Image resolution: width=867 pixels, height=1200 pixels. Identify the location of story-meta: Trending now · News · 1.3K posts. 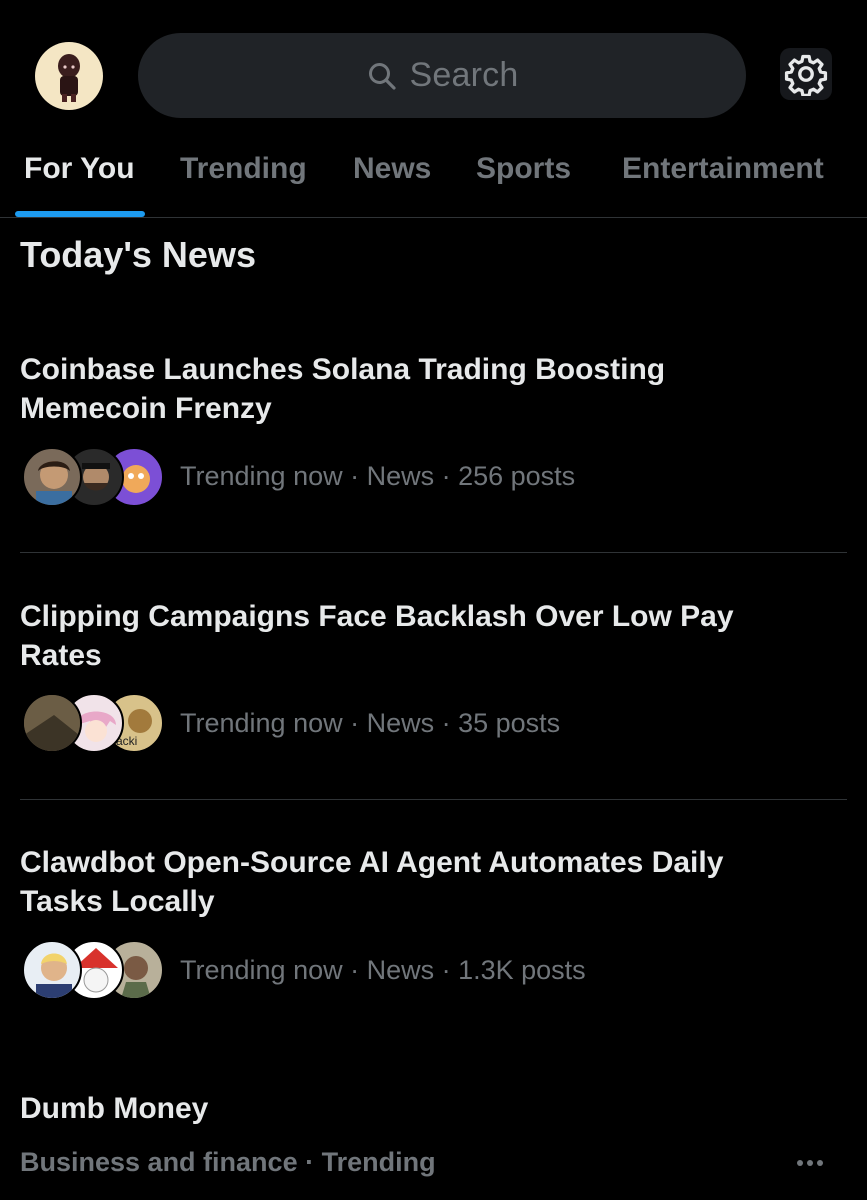
(383, 970).